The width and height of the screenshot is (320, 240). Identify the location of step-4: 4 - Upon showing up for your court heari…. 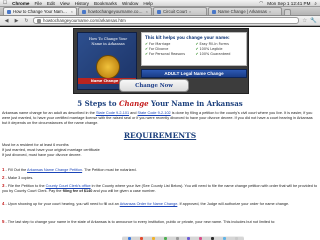
(160, 204).